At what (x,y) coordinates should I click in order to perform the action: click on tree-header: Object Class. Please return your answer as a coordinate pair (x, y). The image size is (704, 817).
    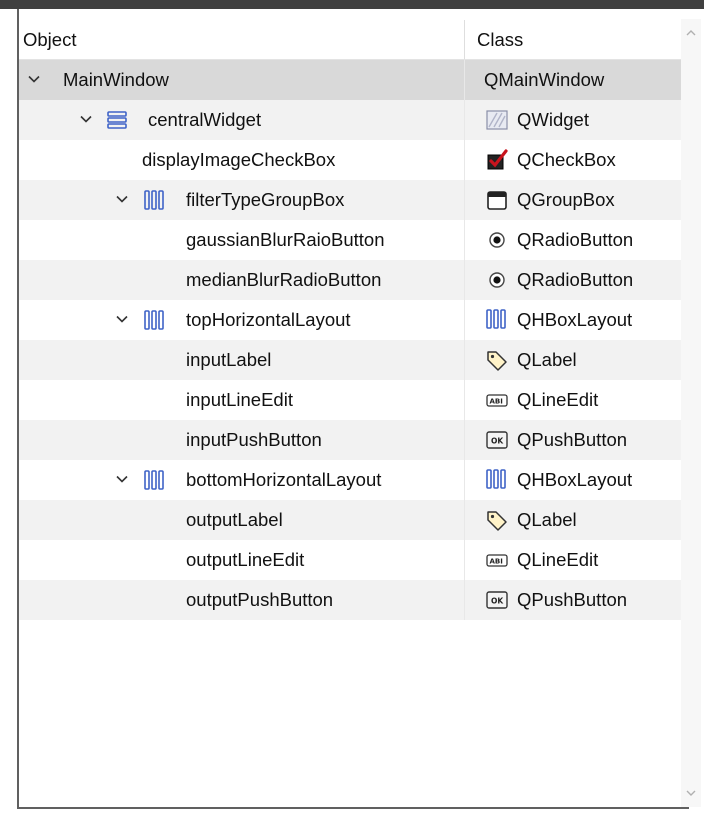
    Looking at the image, I should click on (350, 39).